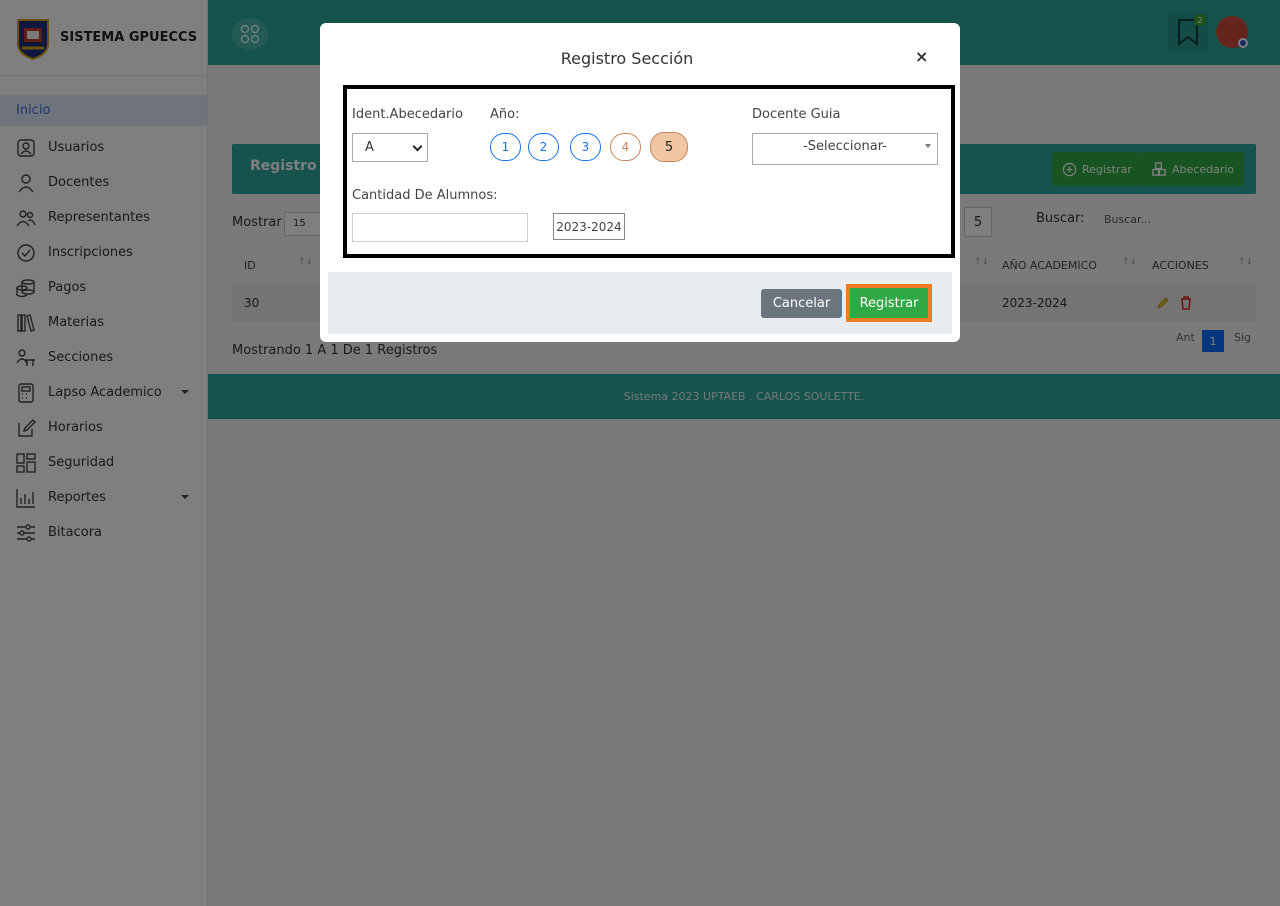 This screenshot has width=1280, height=906. What do you see at coordinates (585, 147) in the screenshot?
I see `year-option-3: 3` at bounding box center [585, 147].